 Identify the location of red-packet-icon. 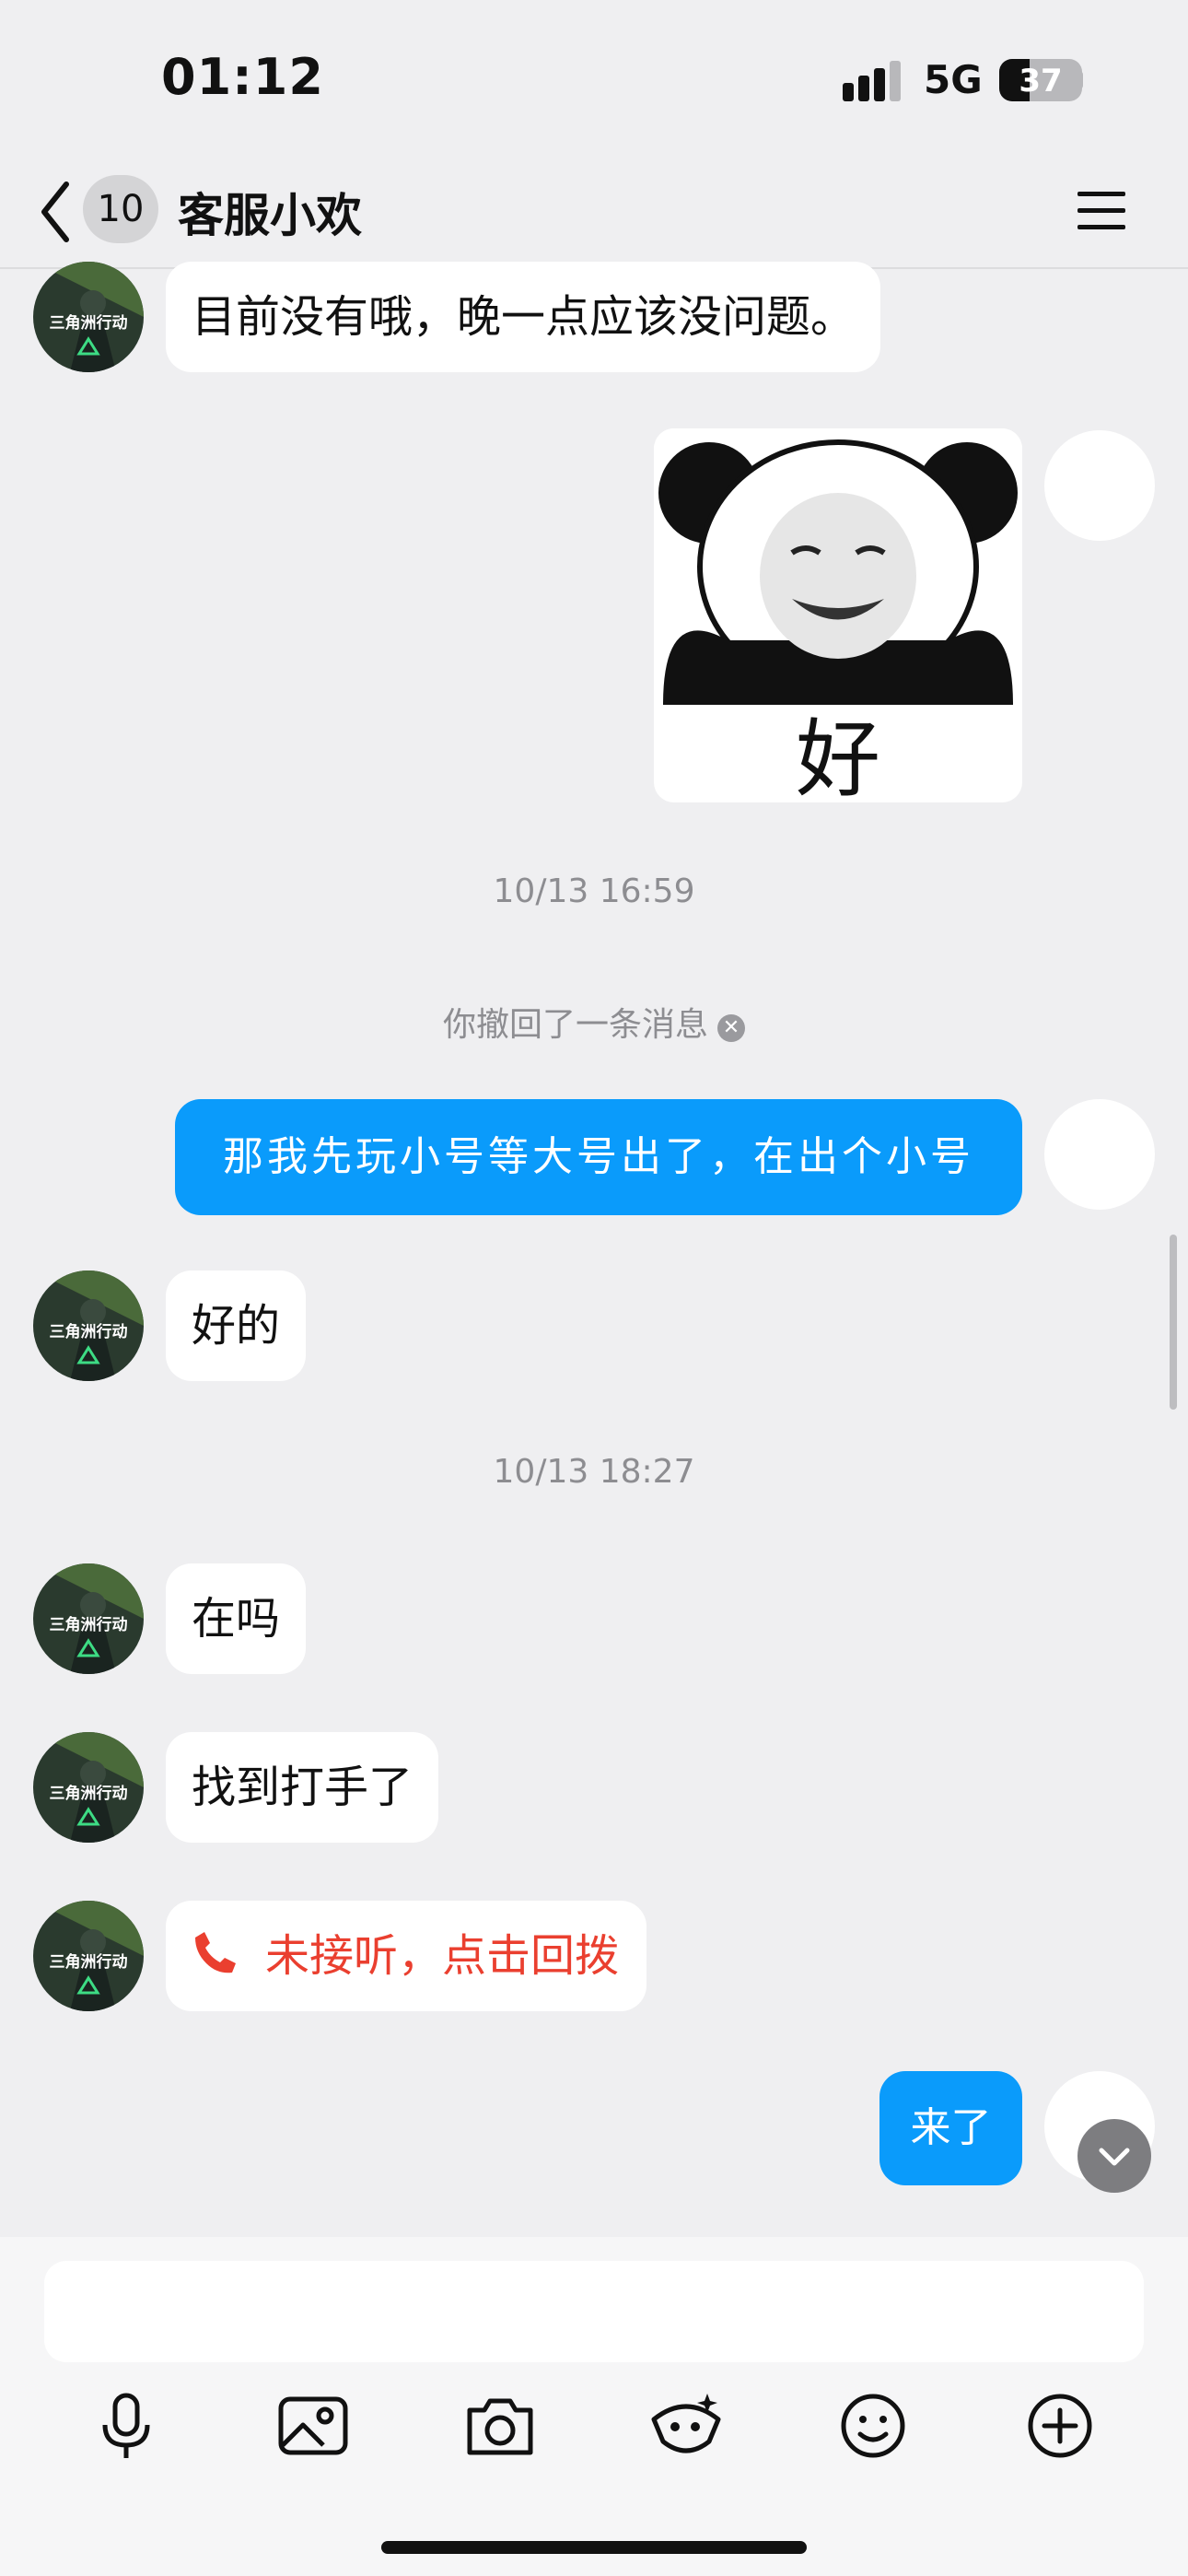
(686, 2425).